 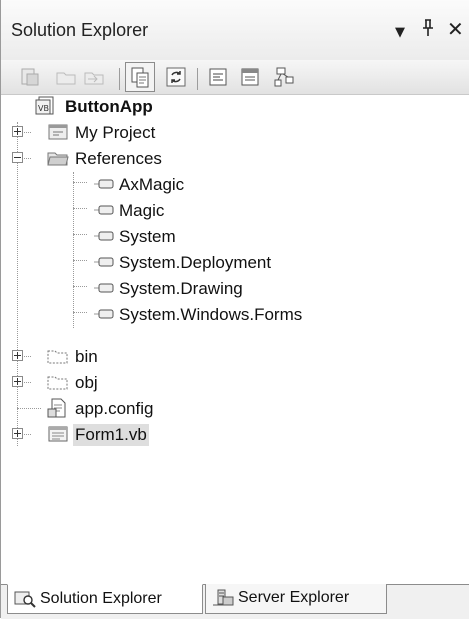 What do you see at coordinates (235, 409) in the screenshot?
I see `tree-node-app-config: app.config` at bounding box center [235, 409].